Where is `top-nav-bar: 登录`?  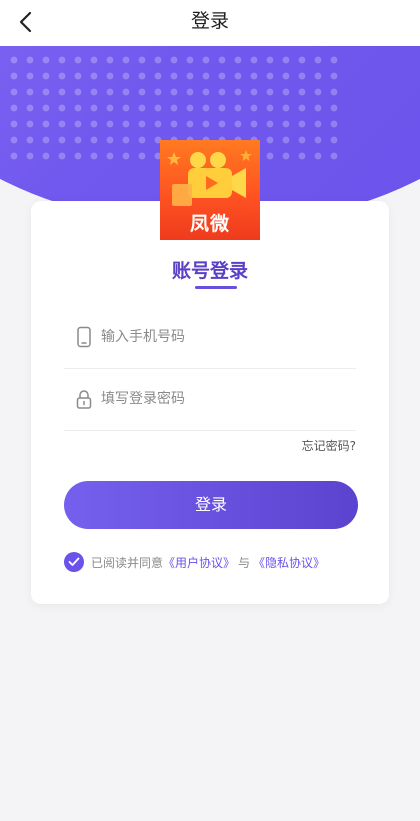 top-nav-bar: 登录 is located at coordinates (210, 23).